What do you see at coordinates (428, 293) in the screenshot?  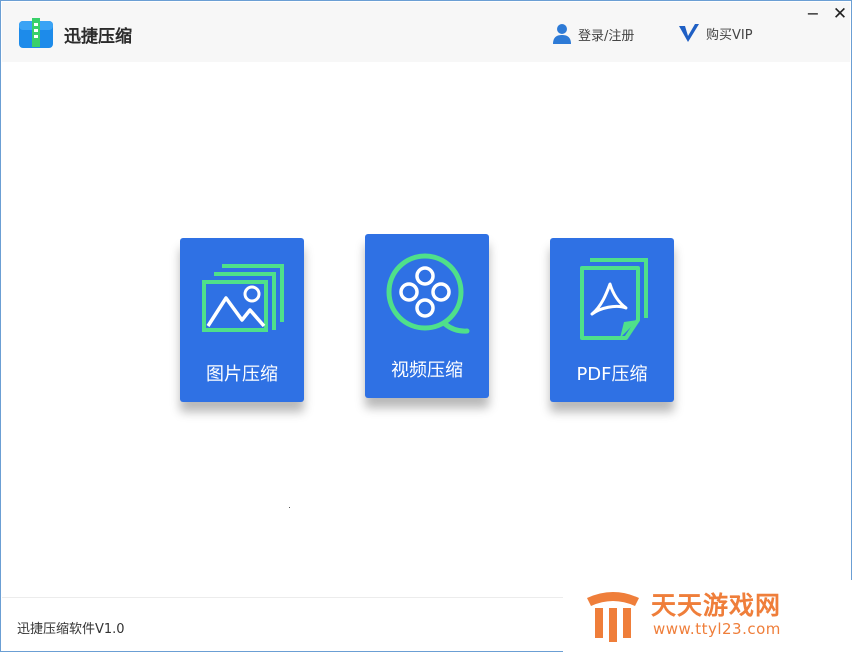 I see `film-reel-icon` at bounding box center [428, 293].